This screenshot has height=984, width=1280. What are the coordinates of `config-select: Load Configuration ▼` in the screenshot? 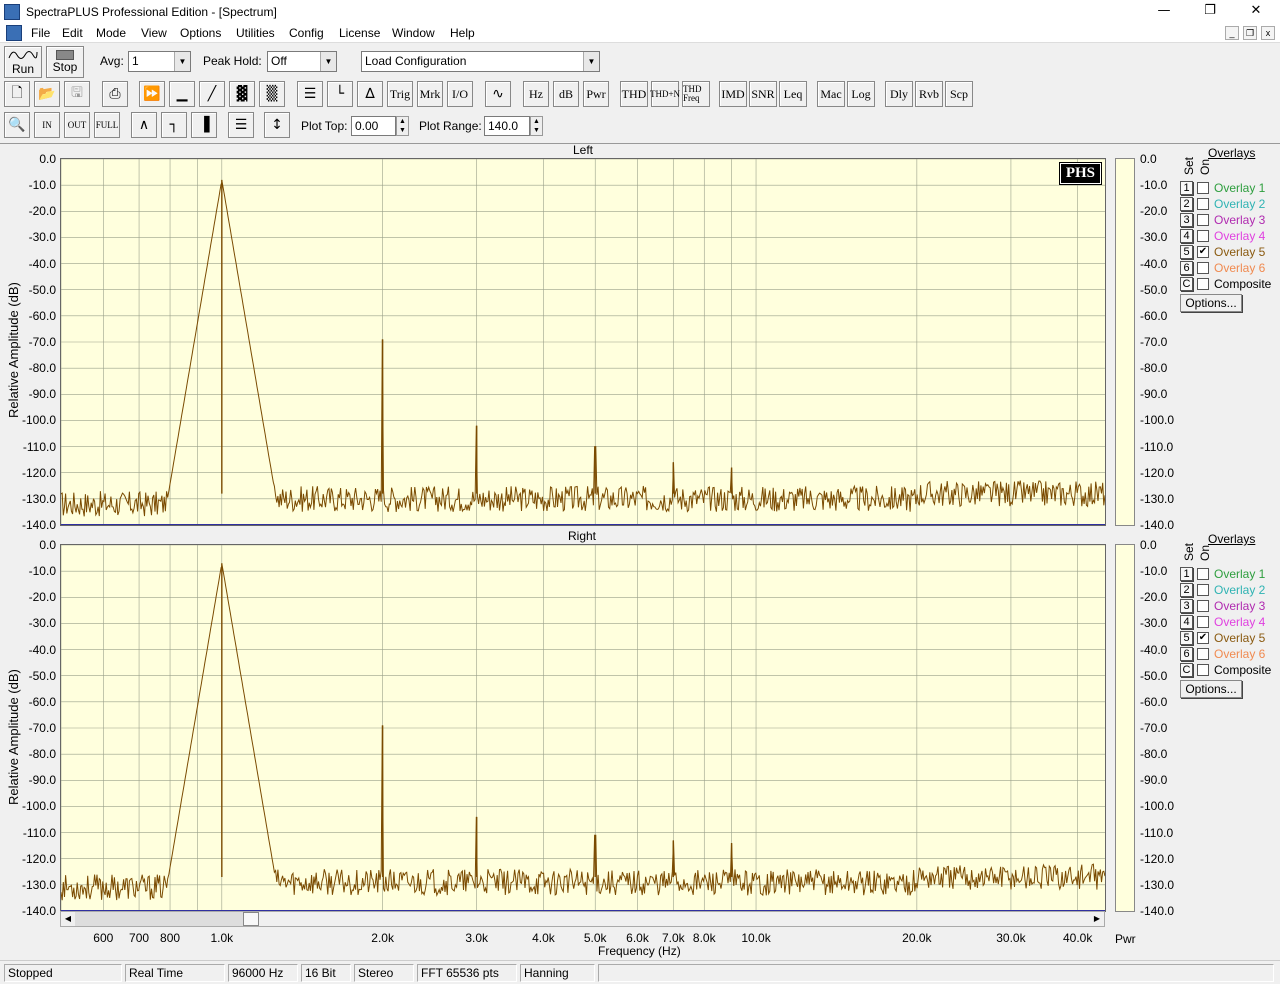 It's located at (480, 61).